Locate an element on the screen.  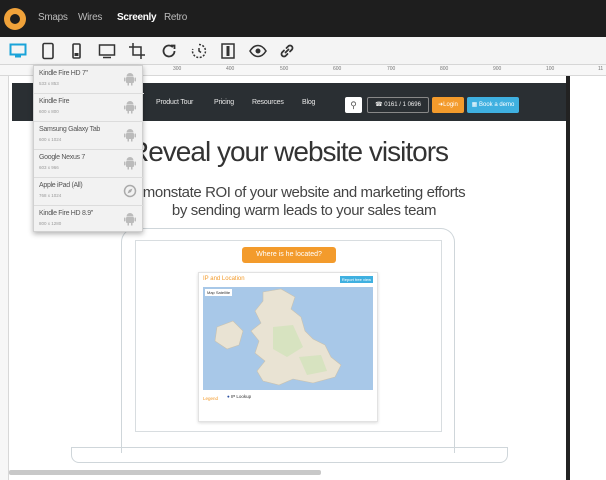
ruler-tick: 600 is located at coordinates (337, 69).